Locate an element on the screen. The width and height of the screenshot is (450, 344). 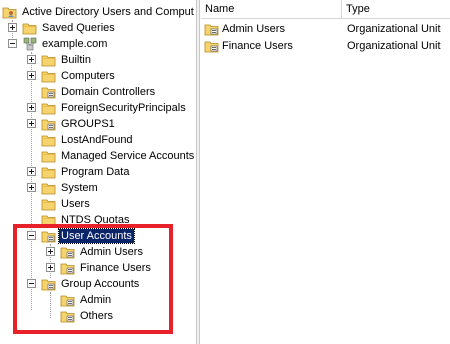
tree-item-group-accounts: Group Accounts is located at coordinates (98, 284).